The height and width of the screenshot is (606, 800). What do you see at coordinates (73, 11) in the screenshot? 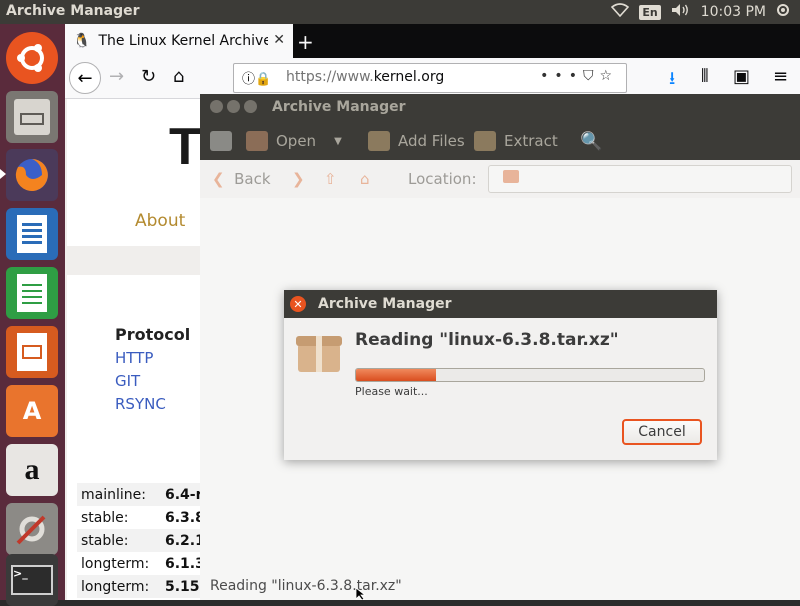
I see `active-app-title: Archive Manager` at bounding box center [73, 11].